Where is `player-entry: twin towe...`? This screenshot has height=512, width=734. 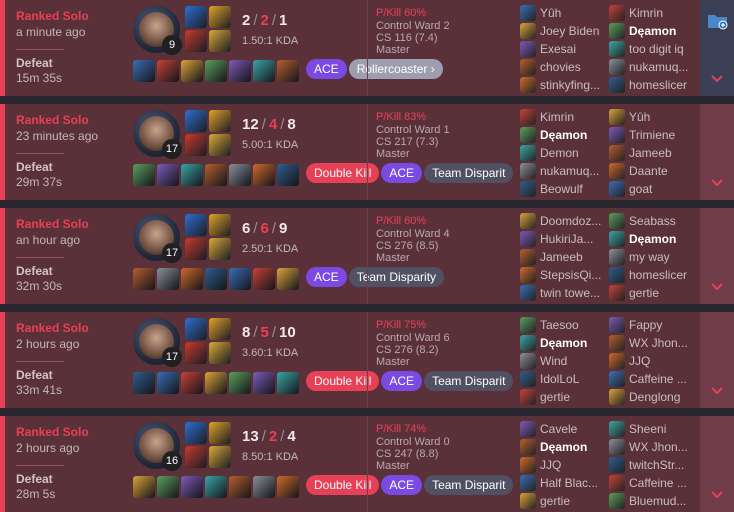
player-entry: twin towe... is located at coordinates (564, 293).